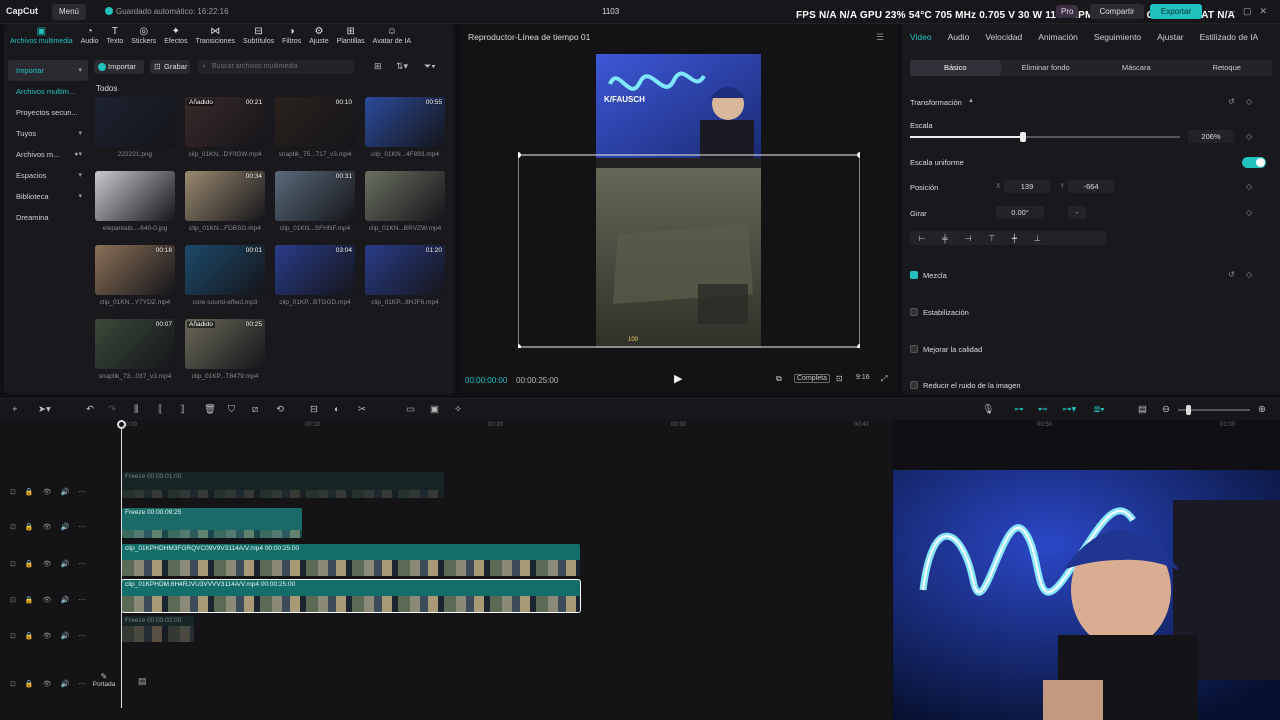 The width and height of the screenshot is (1280, 720). Describe the element at coordinates (258, 38) in the screenshot. I see `tab-subtitle: ⊟ Subtítulos` at that location.